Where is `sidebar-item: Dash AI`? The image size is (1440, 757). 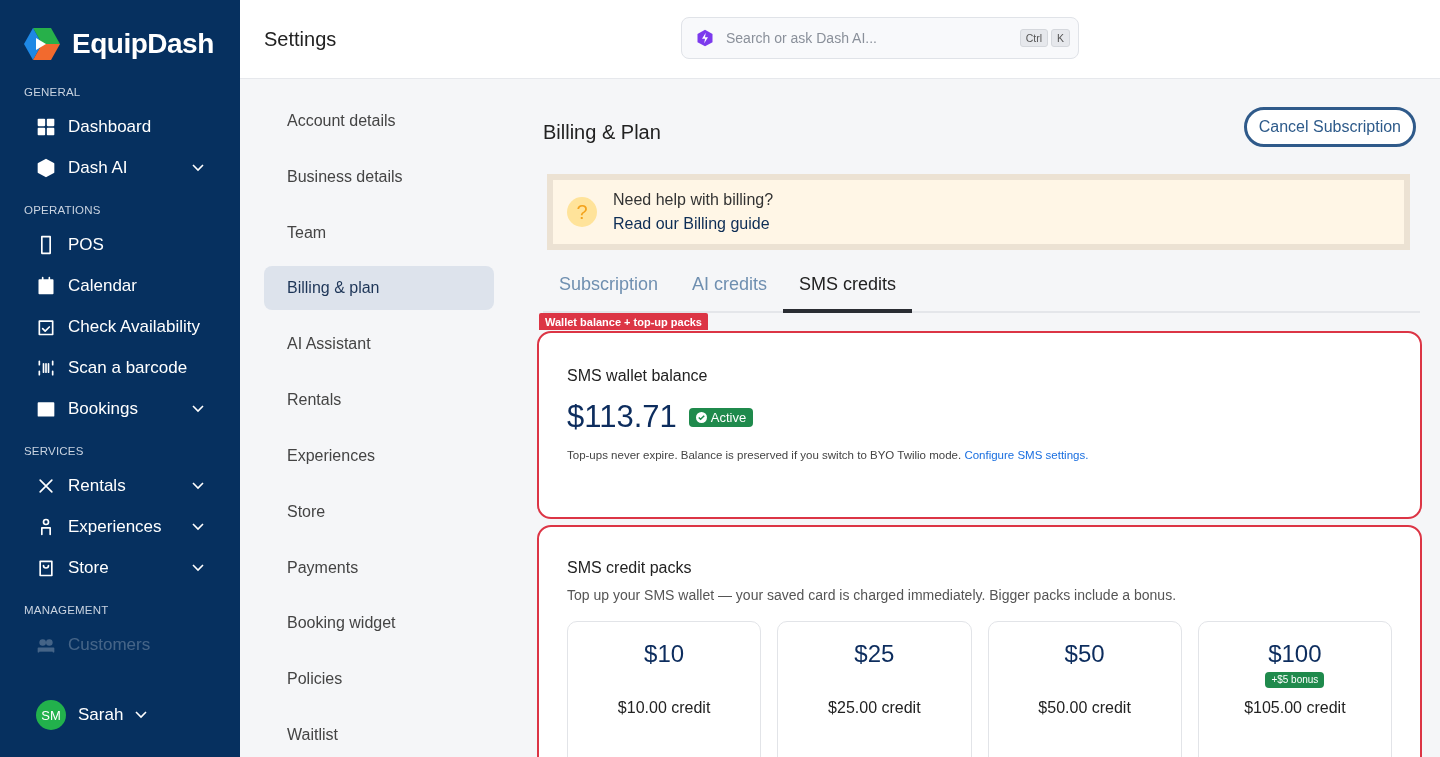 sidebar-item: Dash AI is located at coordinates (120, 167).